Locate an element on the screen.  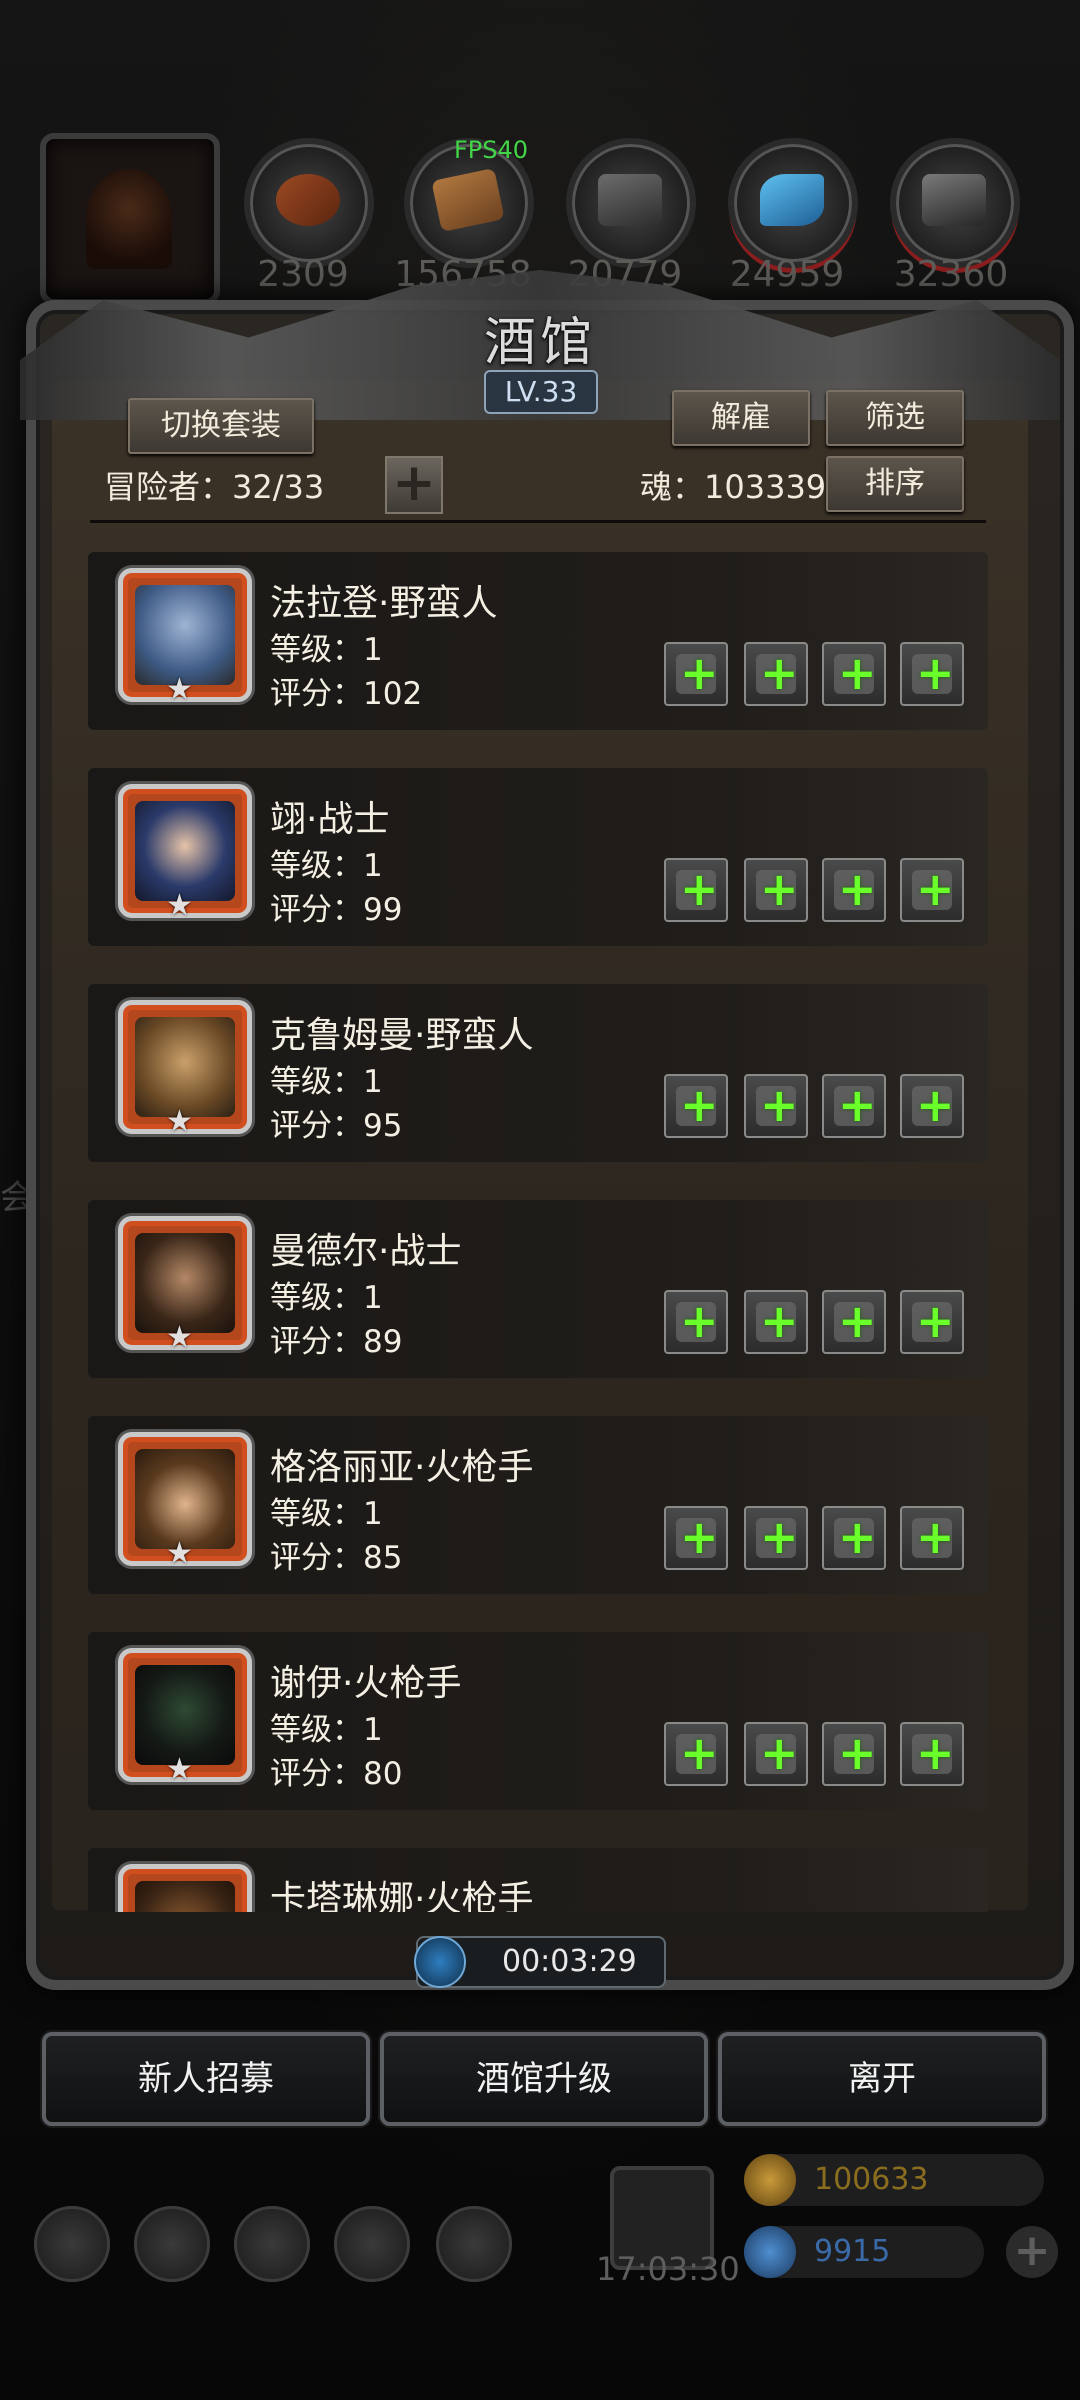
recruit-button: 新人招募 is located at coordinates (206, 2079).